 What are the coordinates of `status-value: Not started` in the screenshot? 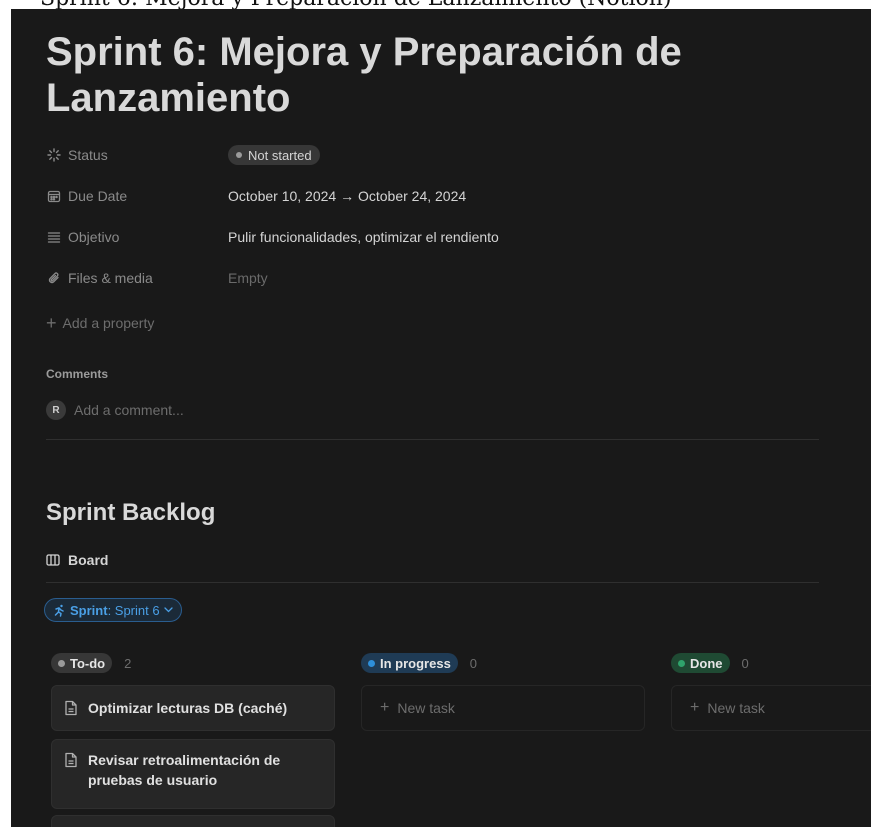 It's located at (274, 155).